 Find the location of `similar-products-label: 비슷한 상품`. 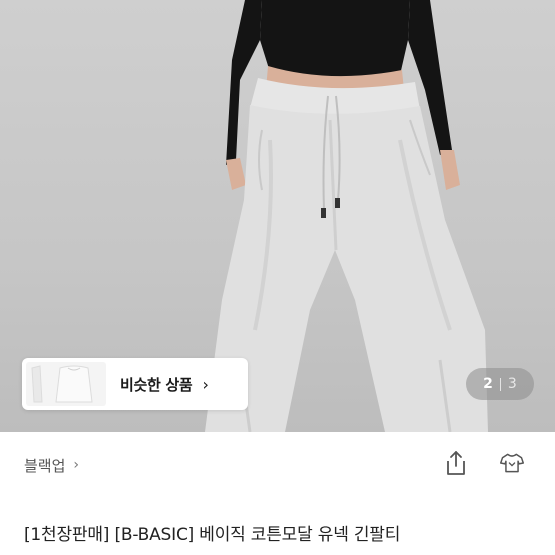

similar-products-label: 비슷한 상품 is located at coordinates (156, 384).